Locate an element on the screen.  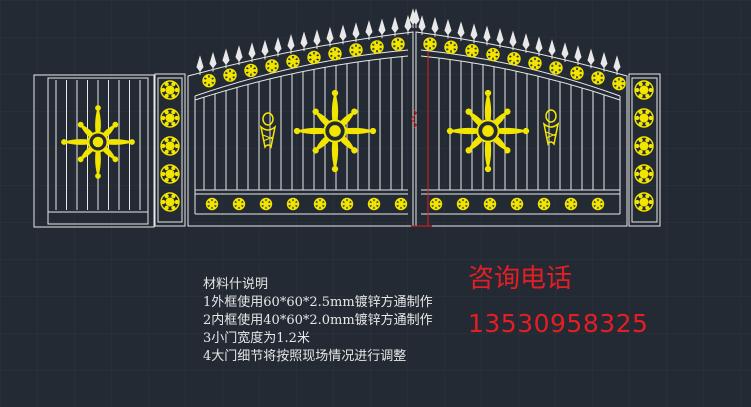
main-gate-left-leaf is located at coordinates (300, 129).